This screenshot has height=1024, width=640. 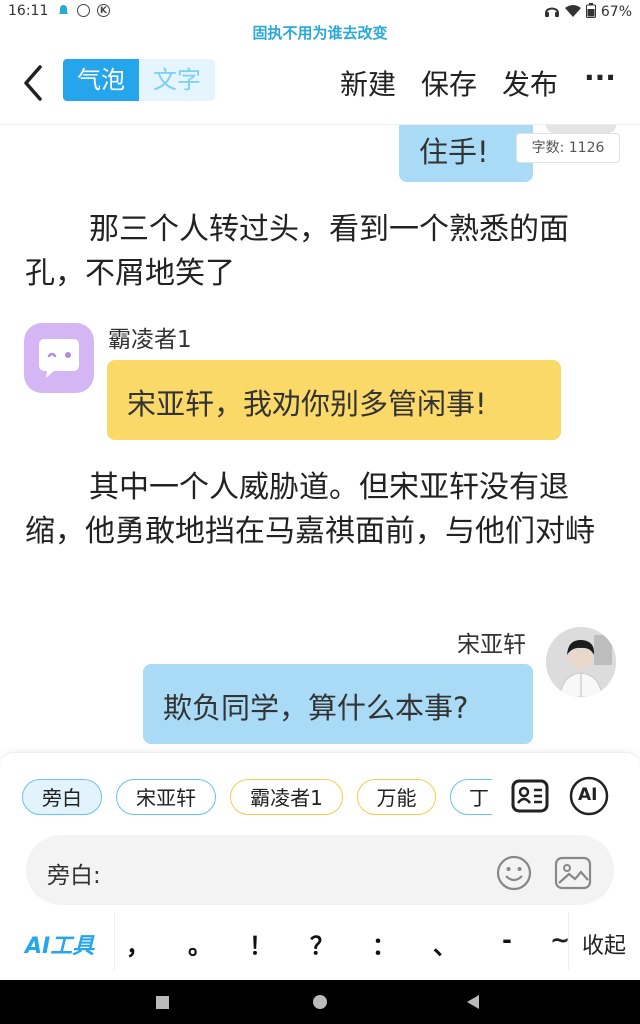 I want to click on new-button: 新建, so click(x=368, y=83).